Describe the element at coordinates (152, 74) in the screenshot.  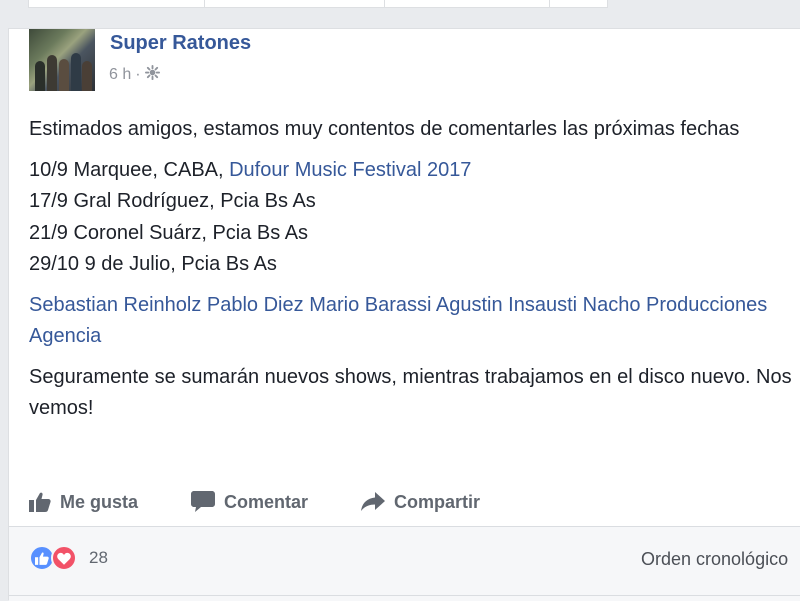
I see `globe-icon` at that location.